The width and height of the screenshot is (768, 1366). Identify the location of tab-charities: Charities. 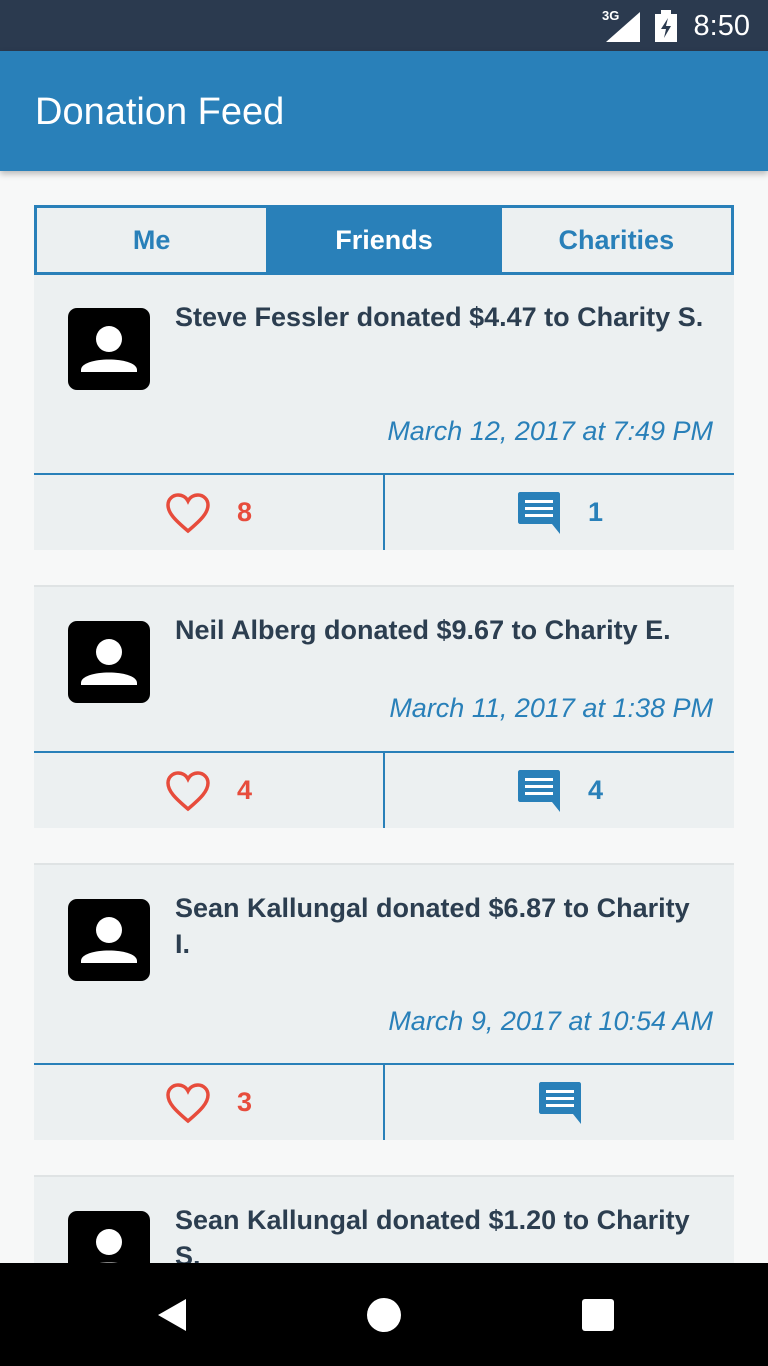
(614, 240).